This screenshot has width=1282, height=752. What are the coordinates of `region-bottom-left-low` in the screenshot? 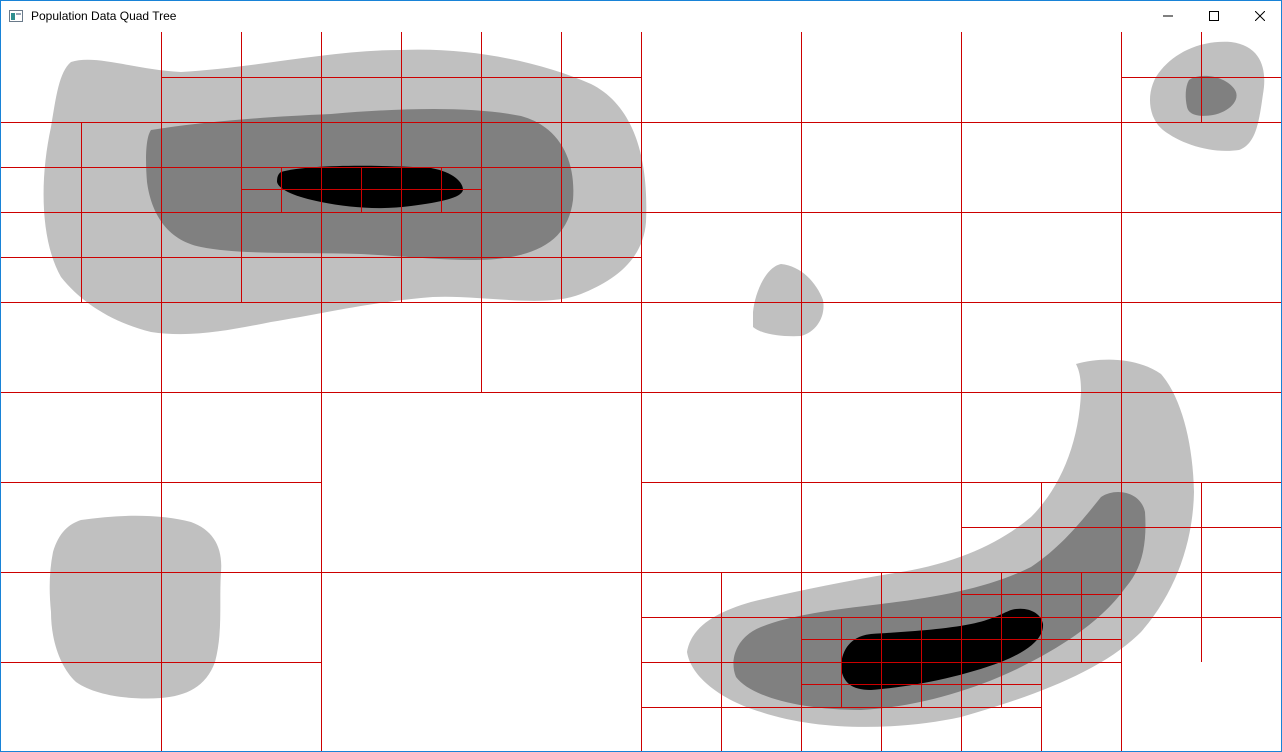 It's located at (135, 607).